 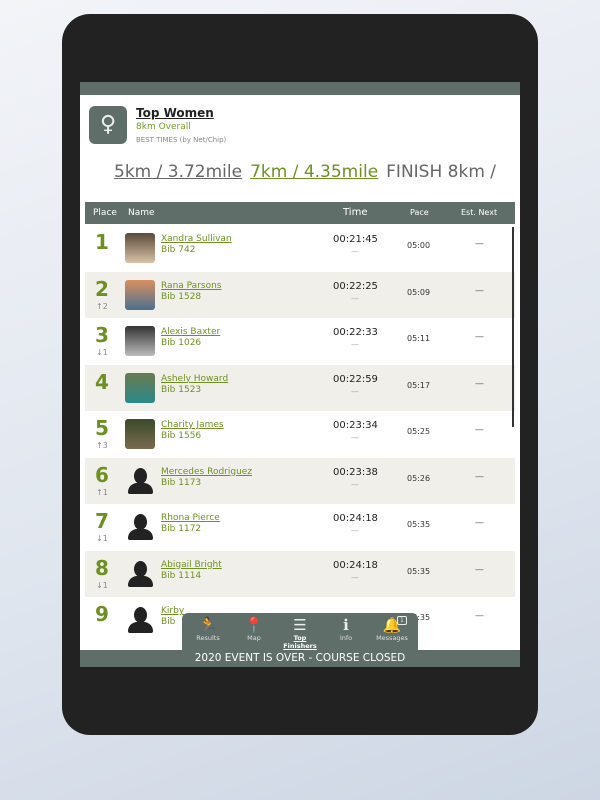 I want to click on place: 2, so click(x=102, y=288).